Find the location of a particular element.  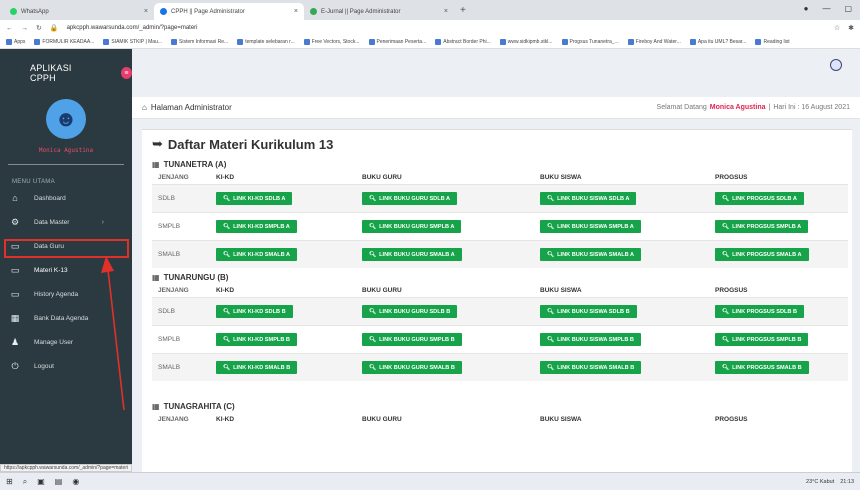

column-header: BUKU GURU is located at coordinates (382, 419).